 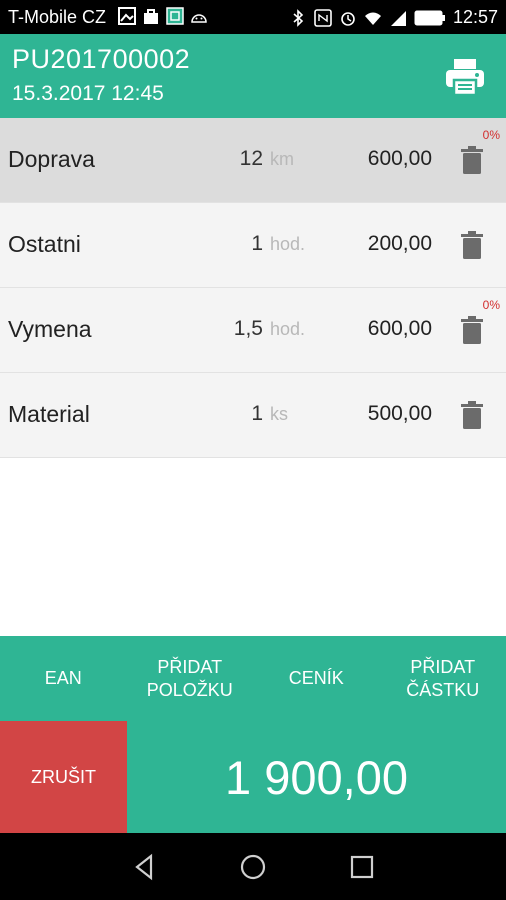 I want to click on android-debug-icon, so click(x=199, y=18).